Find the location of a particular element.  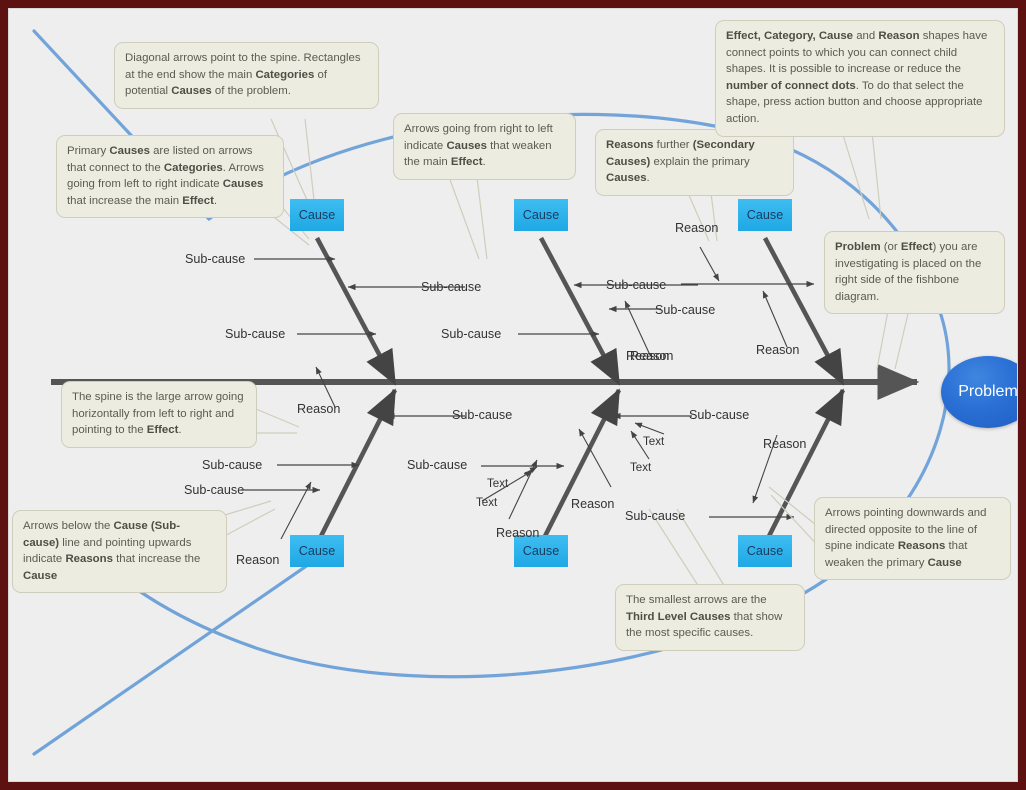

category-box-top-left: Cause is located at coordinates (317, 215).